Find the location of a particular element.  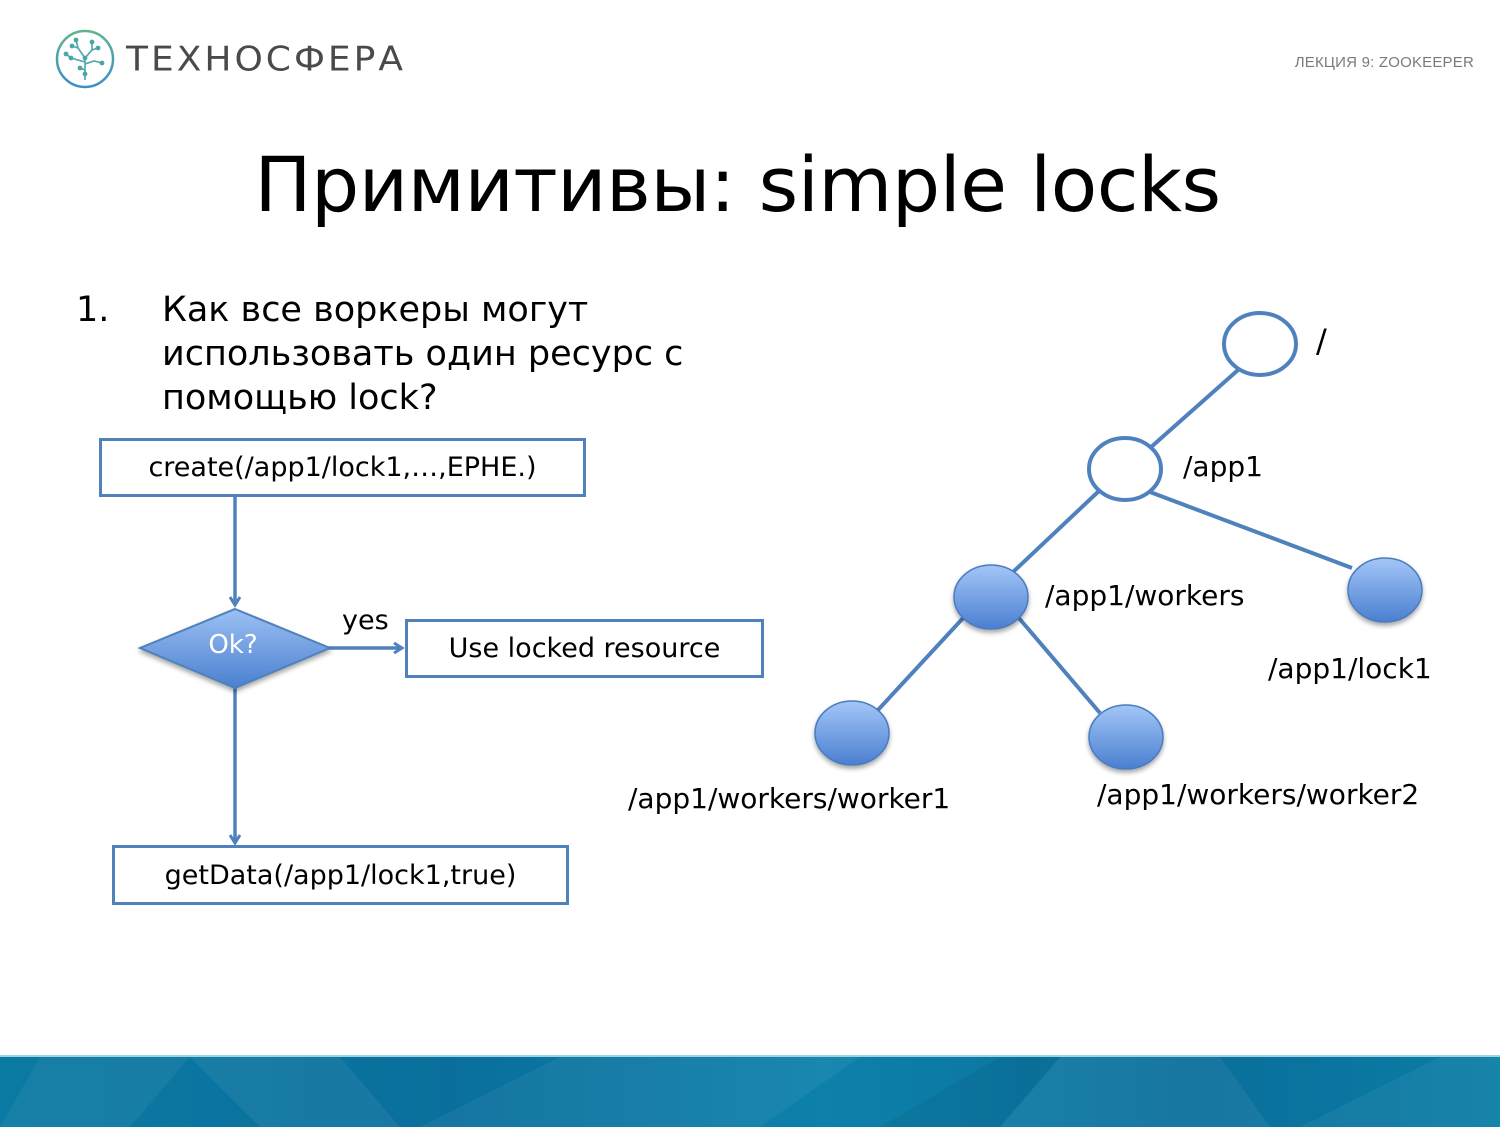

decision-label: Ok? is located at coordinates (233, 645).